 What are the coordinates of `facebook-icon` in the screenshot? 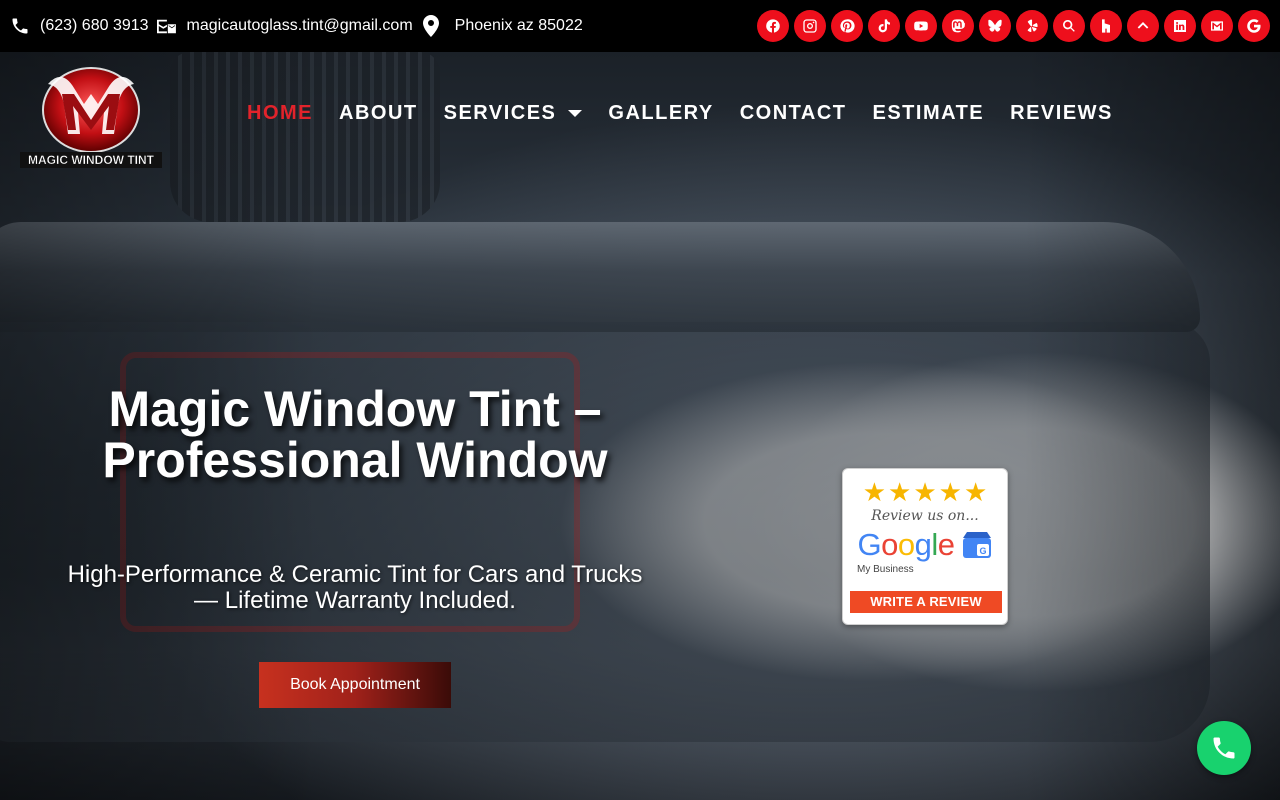 It's located at (773, 26).